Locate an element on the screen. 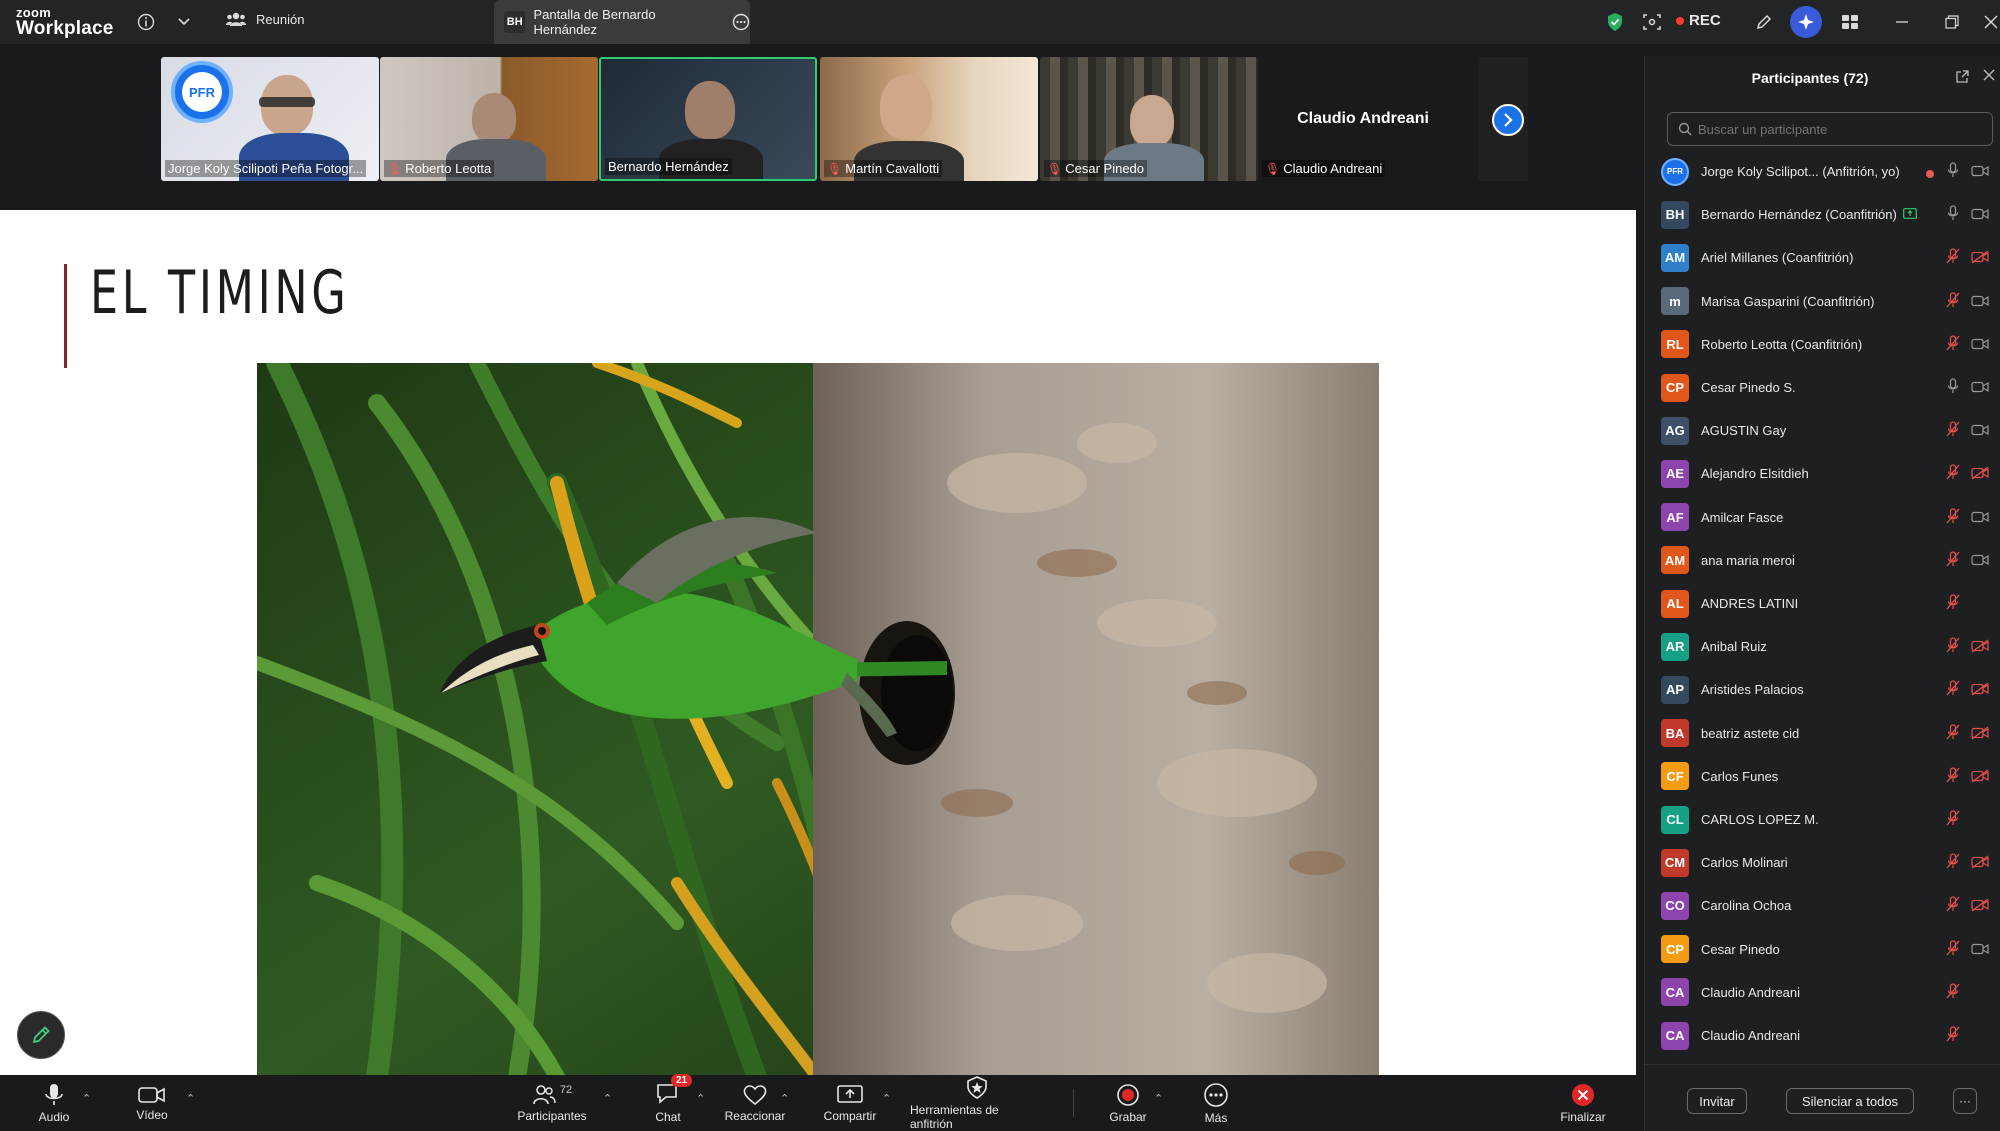 This screenshot has width=2000, height=1131. video-tile: Bernardo Hernández is located at coordinates (708, 119).